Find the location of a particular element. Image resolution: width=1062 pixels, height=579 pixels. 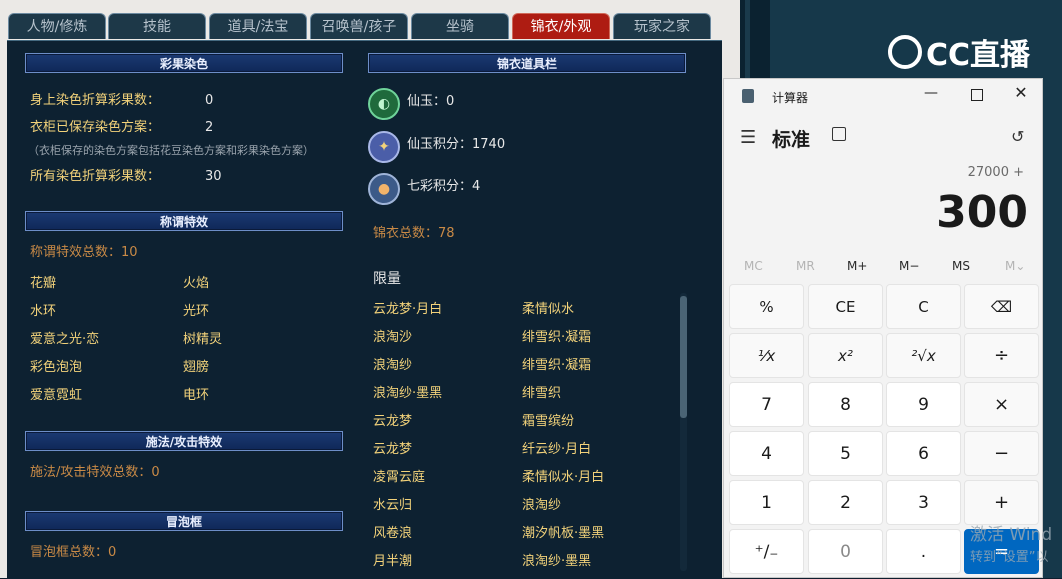

limited-item: 浪淘沙 is located at coordinates (392, 338).